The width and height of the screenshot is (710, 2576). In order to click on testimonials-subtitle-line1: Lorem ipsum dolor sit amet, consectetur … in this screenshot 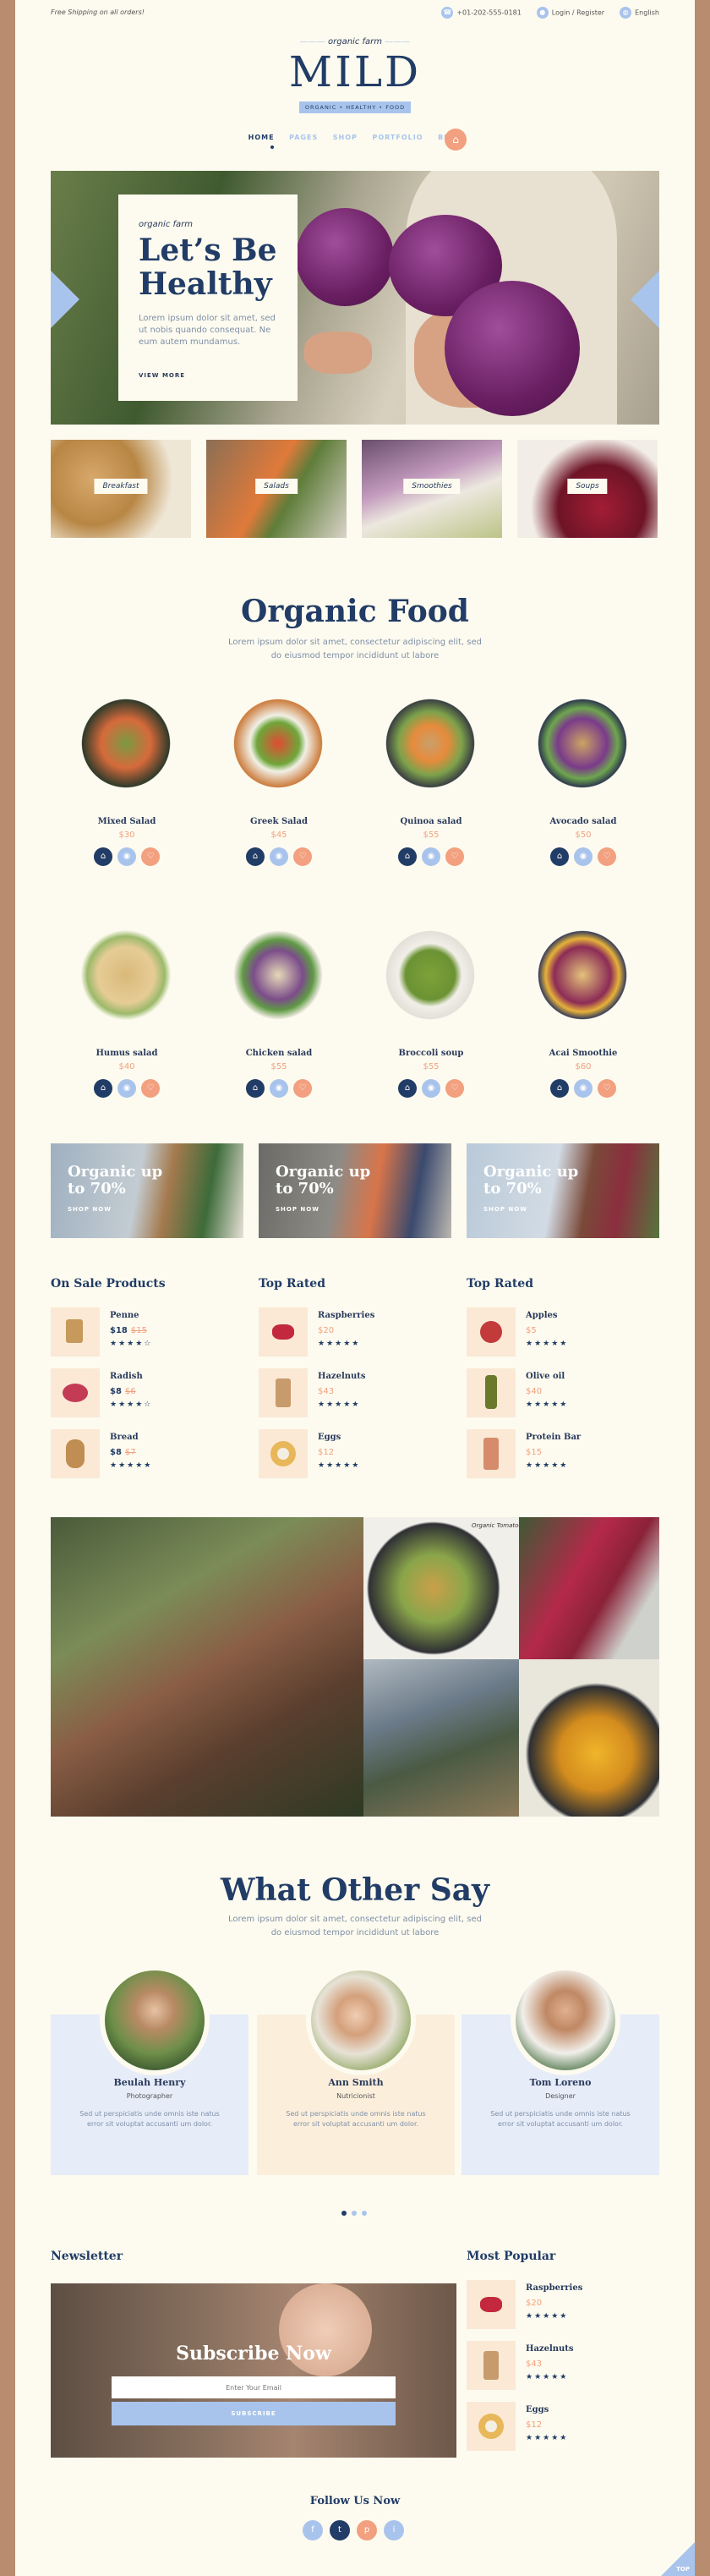, I will do `click(355, 1919)`.